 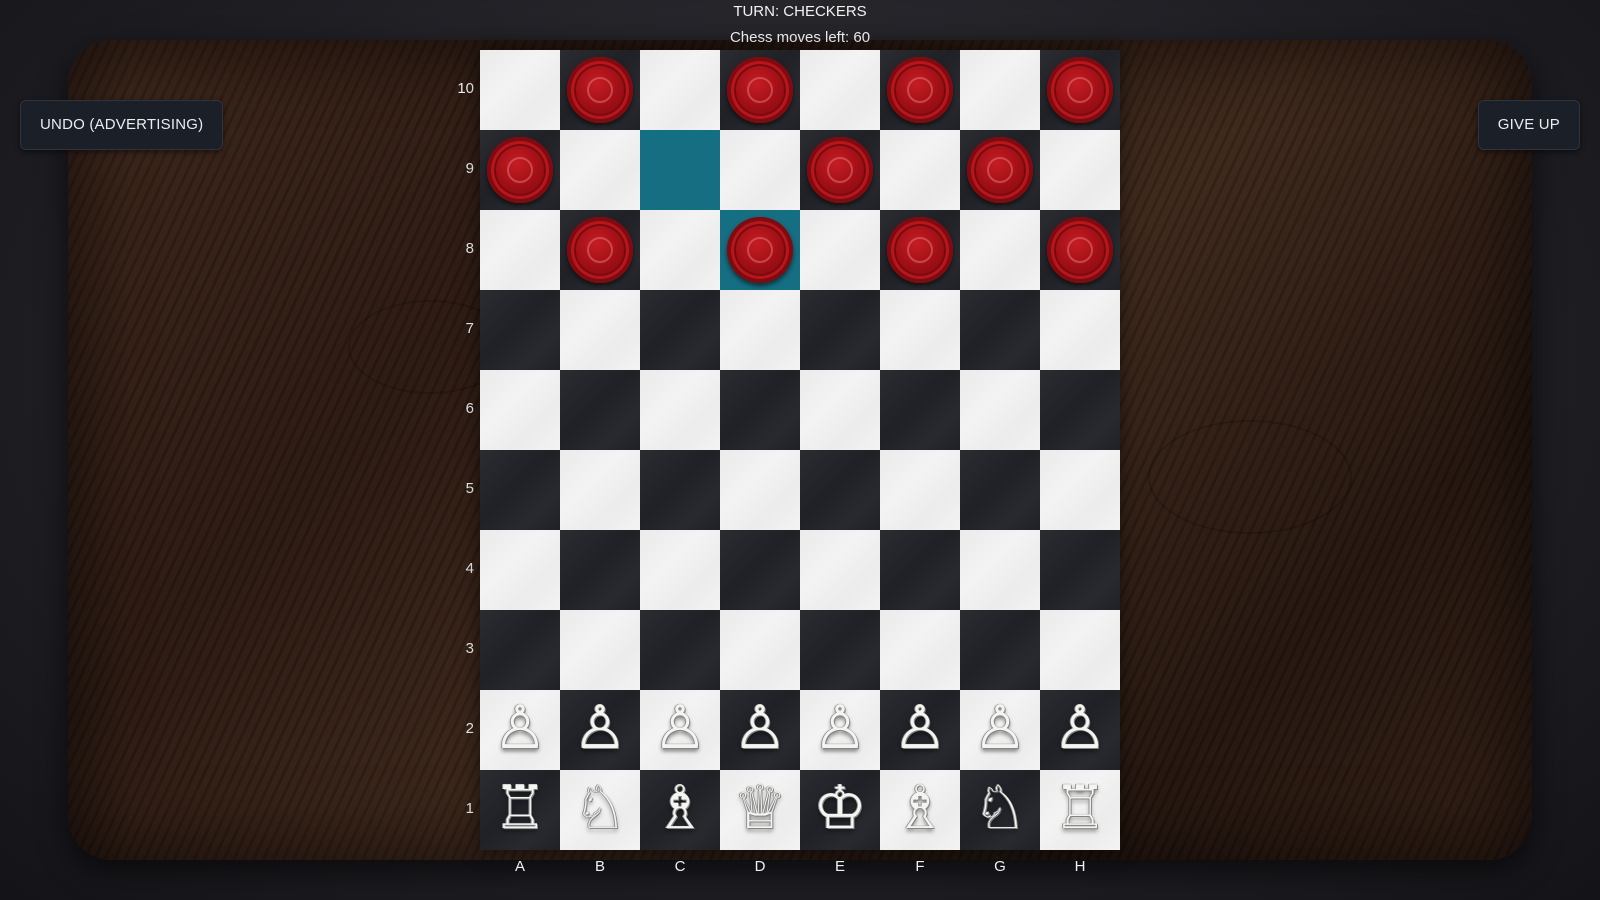 I want to click on square-g6, so click(x=1000, y=410).